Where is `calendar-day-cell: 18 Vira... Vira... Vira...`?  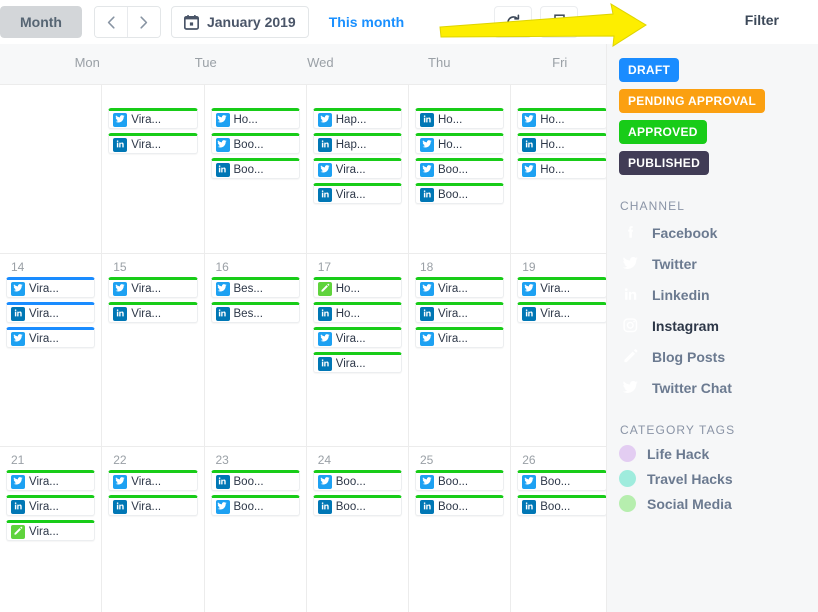
calendar-day-cell: 18 Vira... Vira... Vira... is located at coordinates (460, 350).